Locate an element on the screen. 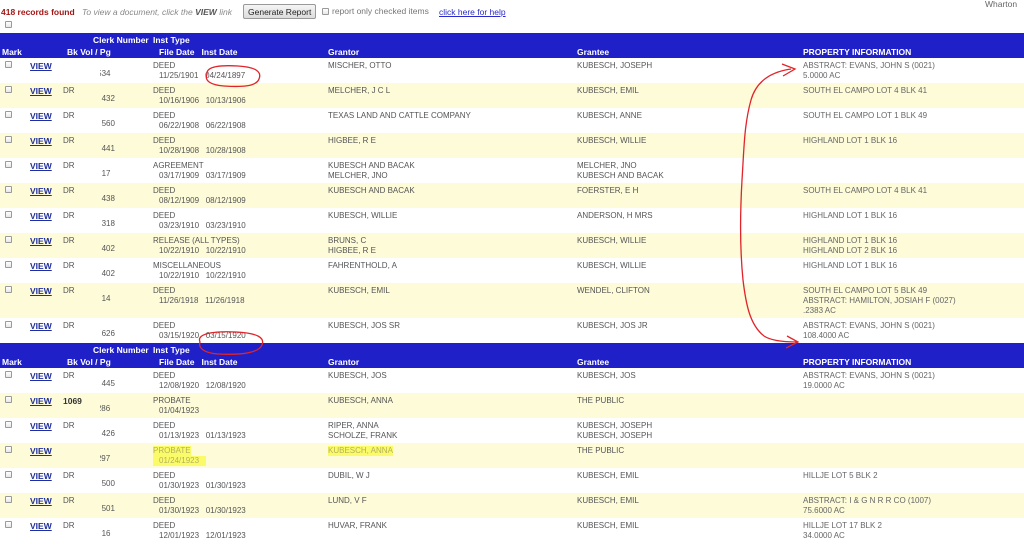 This screenshot has width=1024, height=547. inst-date: 01/30/1923 is located at coordinates (225, 485).